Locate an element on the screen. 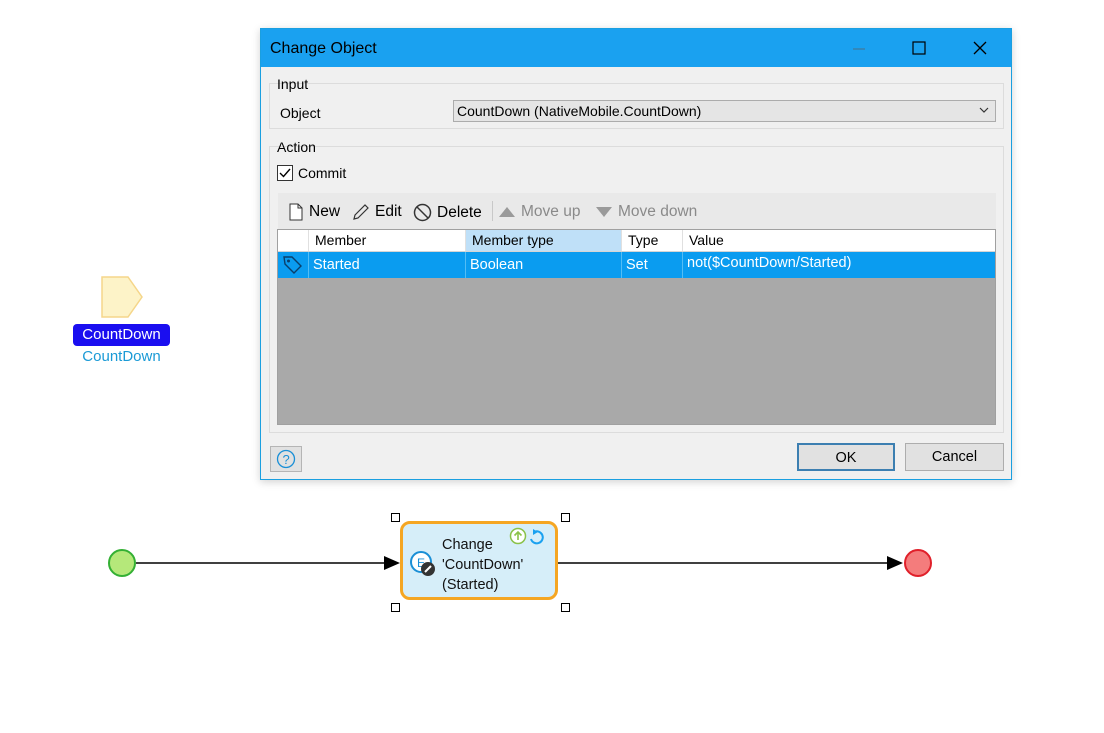 The image size is (1104, 733). cancel-button: Cancel is located at coordinates (954, 457).